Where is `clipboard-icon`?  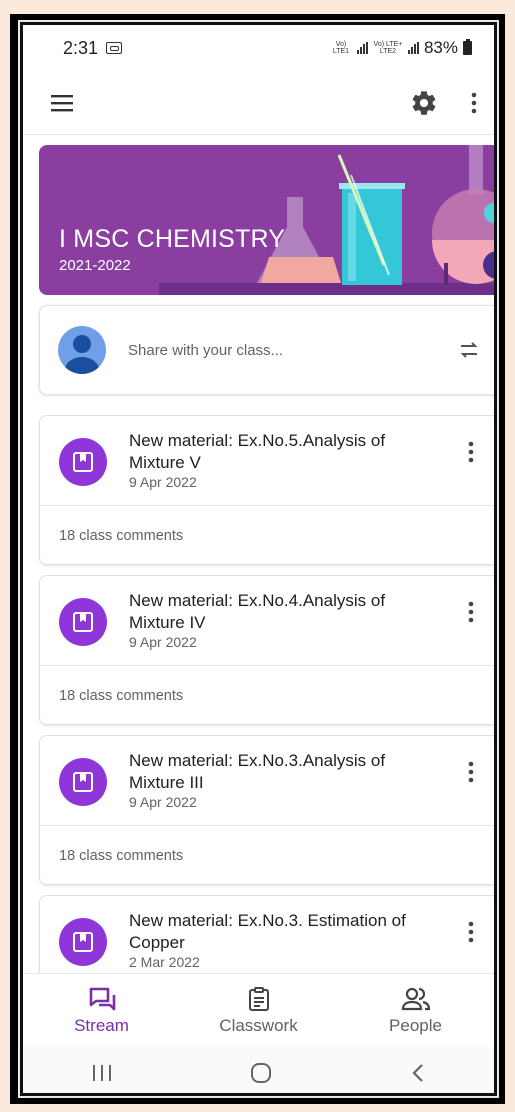
clipboard-icon is located at coordinates (258, 998).